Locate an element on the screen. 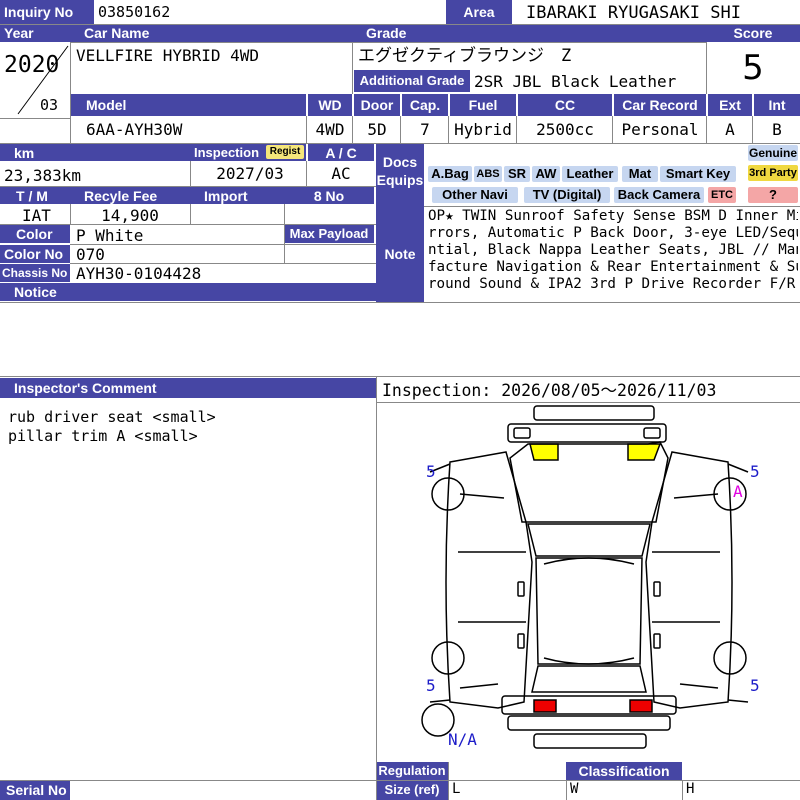  grade-label: Grade is located at coordinates (528, 33).